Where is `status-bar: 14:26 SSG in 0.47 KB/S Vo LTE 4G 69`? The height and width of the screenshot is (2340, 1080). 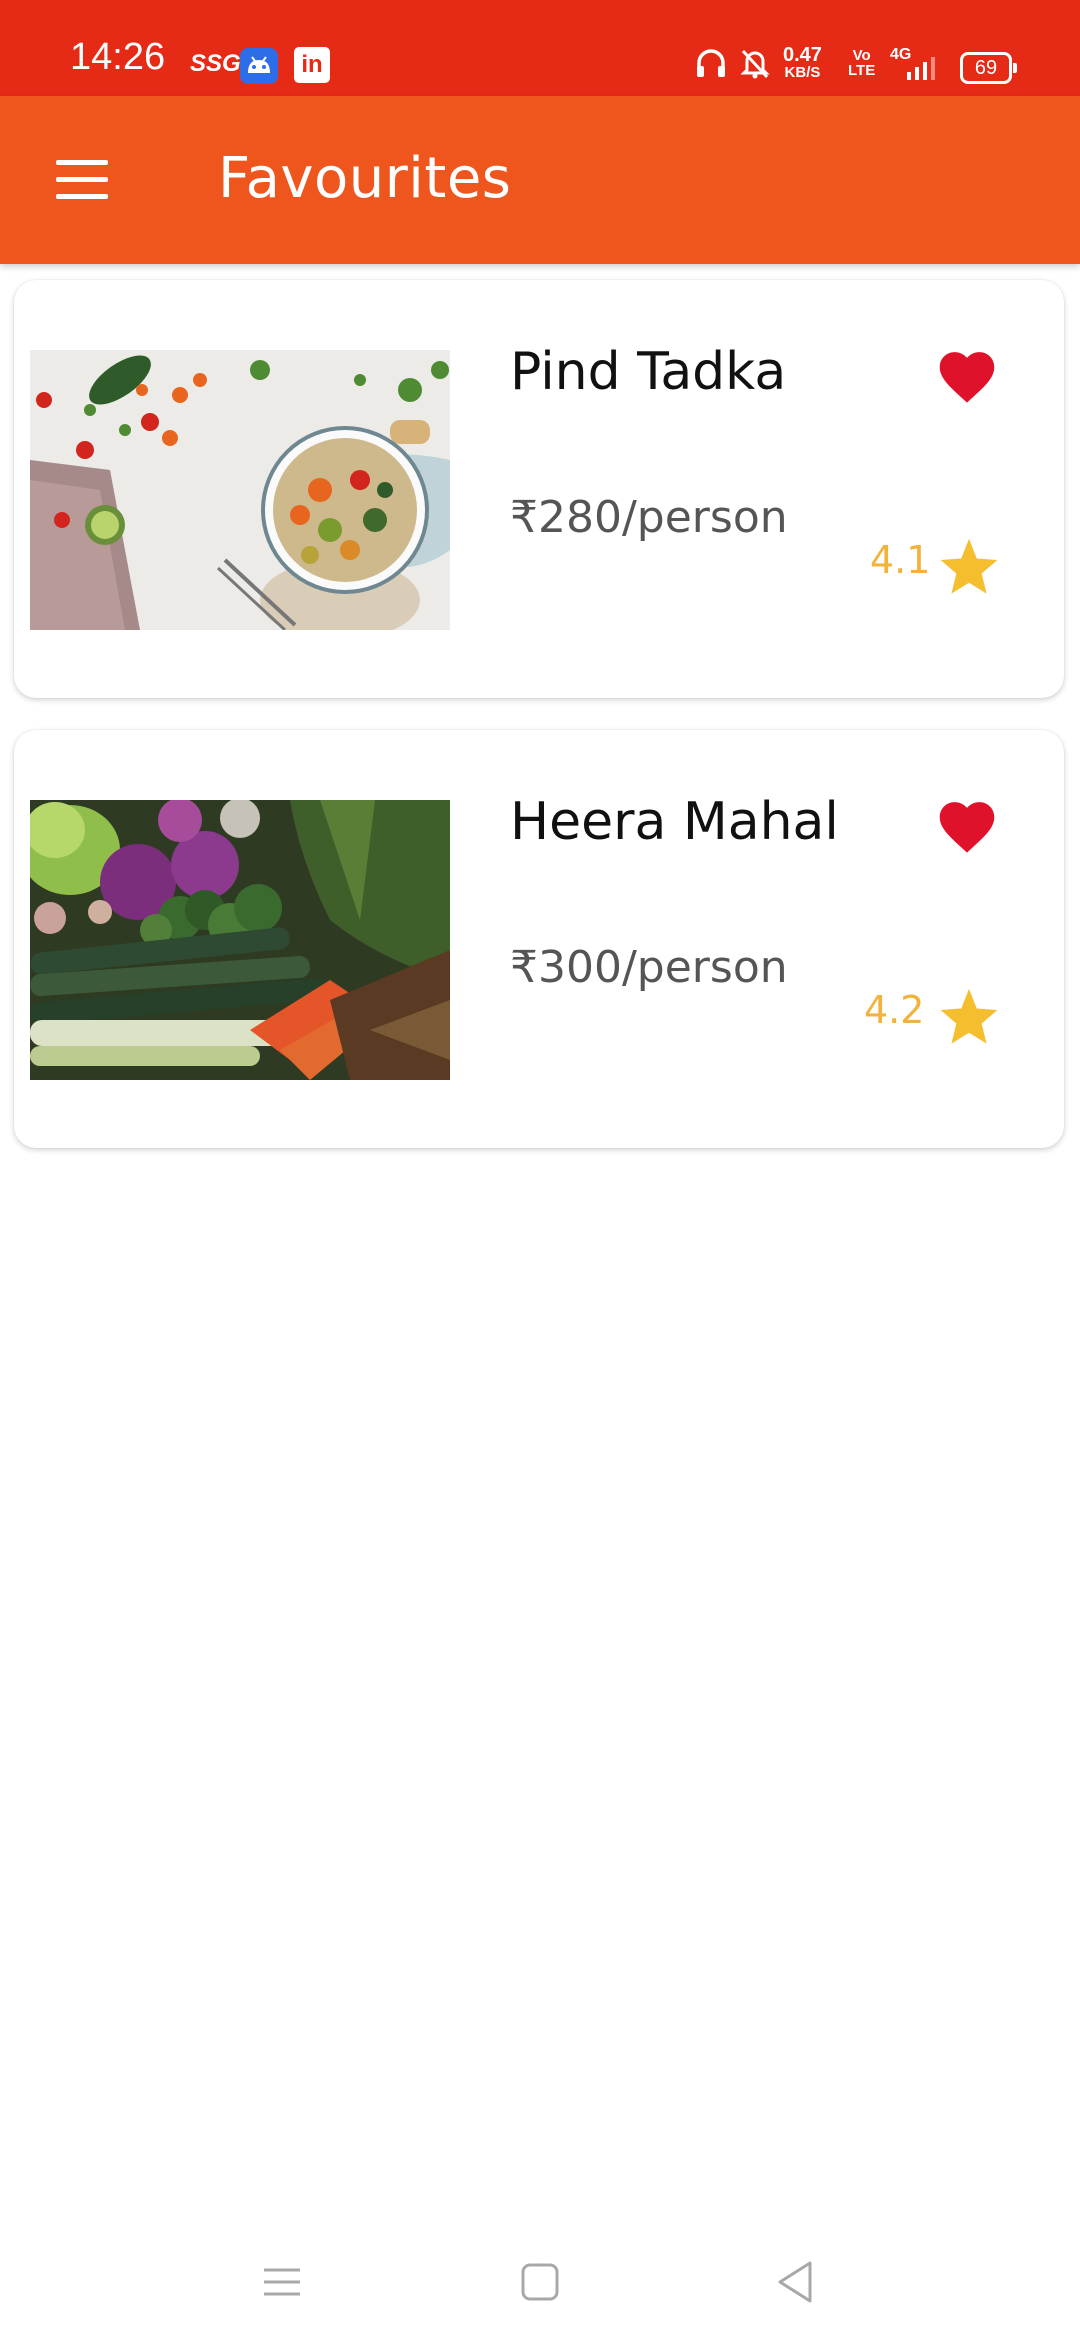
status-bar: 14:26 SSG in 0.47 KB/S Vo LTE 4G 69 is located at coordinates (540, 48).